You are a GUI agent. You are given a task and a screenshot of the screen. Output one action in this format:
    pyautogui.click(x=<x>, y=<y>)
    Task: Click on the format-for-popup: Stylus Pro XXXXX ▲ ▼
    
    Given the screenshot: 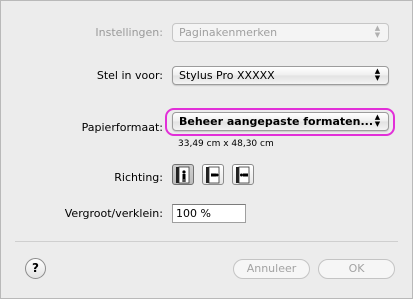 What is the action you would take?
    pyautogui.click(x=280, y=75)
    